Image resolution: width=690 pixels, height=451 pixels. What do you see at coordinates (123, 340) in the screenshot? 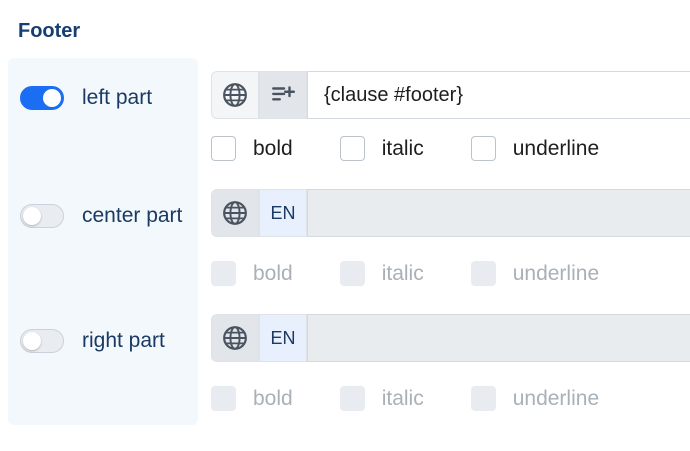
I see `right-part-label: right part` at bounding box center [123, 340].